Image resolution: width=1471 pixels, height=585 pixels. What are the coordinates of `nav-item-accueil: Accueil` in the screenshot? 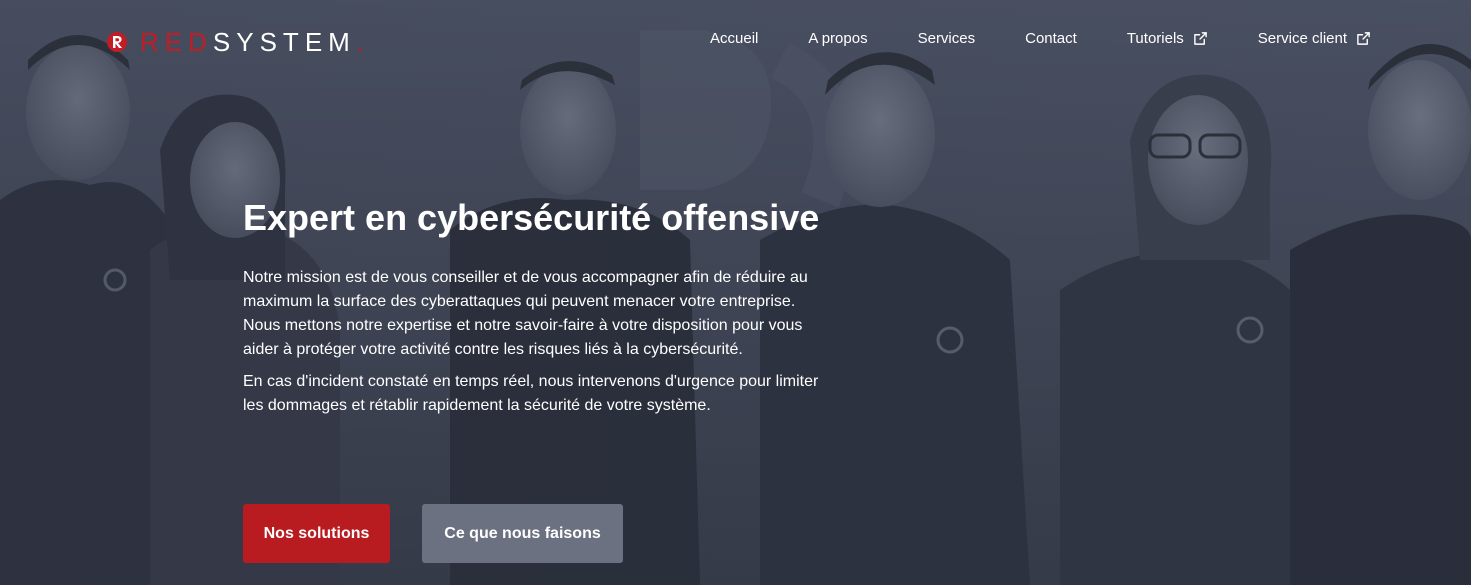 It's located at (734, 38).